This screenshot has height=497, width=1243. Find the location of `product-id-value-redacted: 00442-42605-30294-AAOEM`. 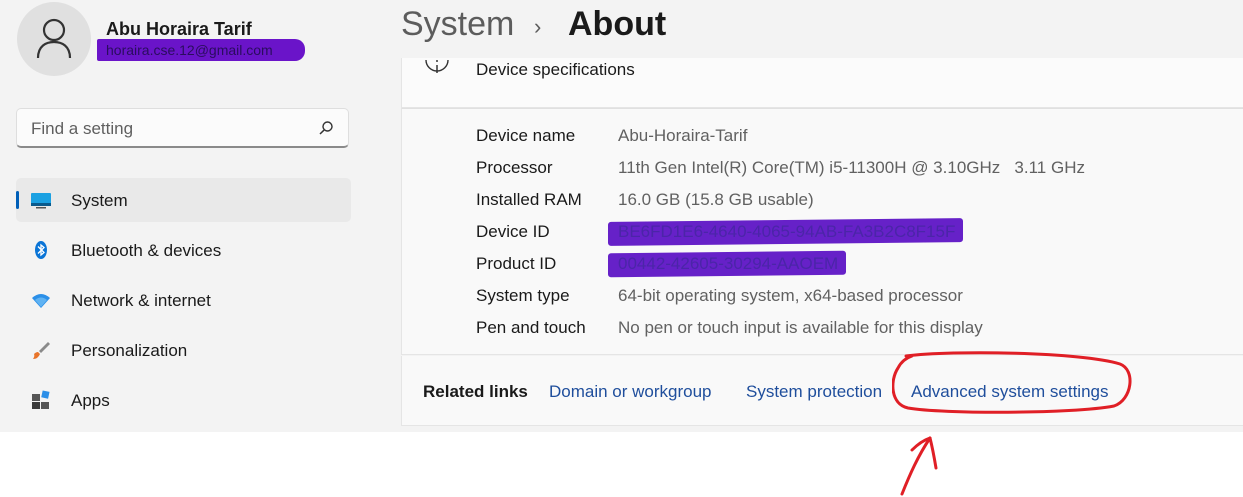

product-id-value-redacted: 00442-42605-30294-AAOEM is located at coordinates (728, 263).